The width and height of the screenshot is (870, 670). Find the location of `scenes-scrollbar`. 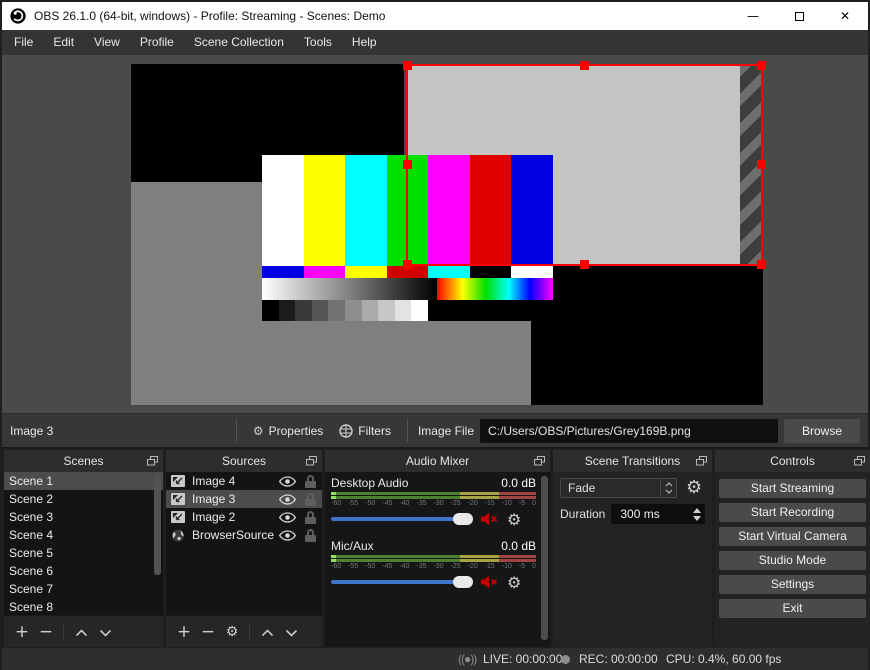

scenes-scrollbar is located at coordinates (157, 525).